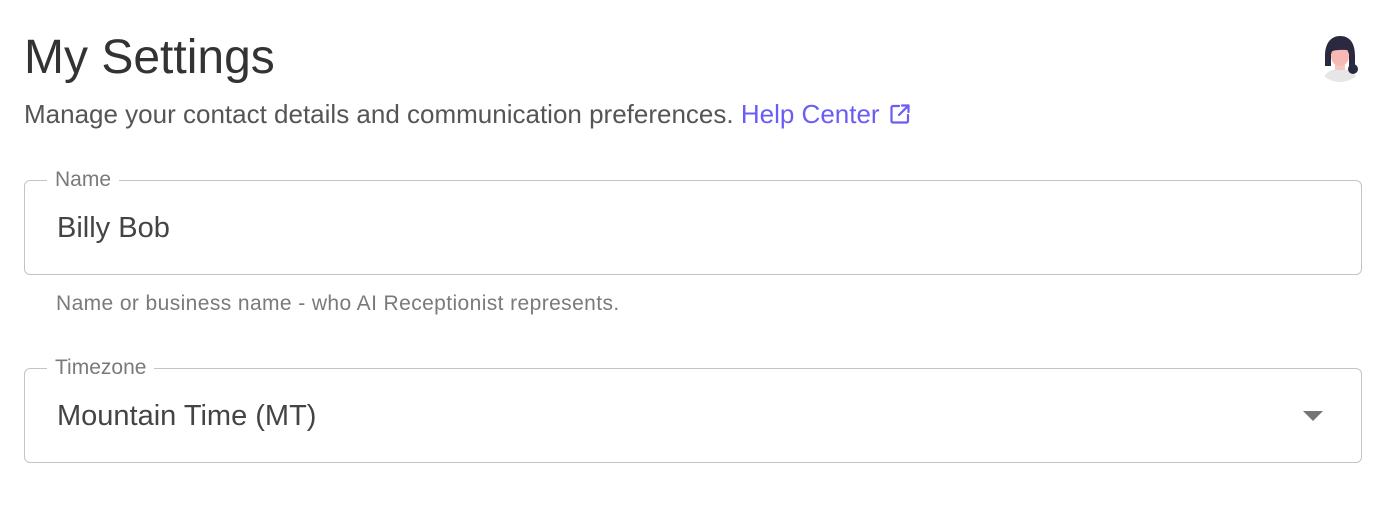 The image size is (1382, 514). What do you see at coordinates (1340, 58) in the screenshot?
I see `user-avatar-icon` at bounding box center [1340, 58].